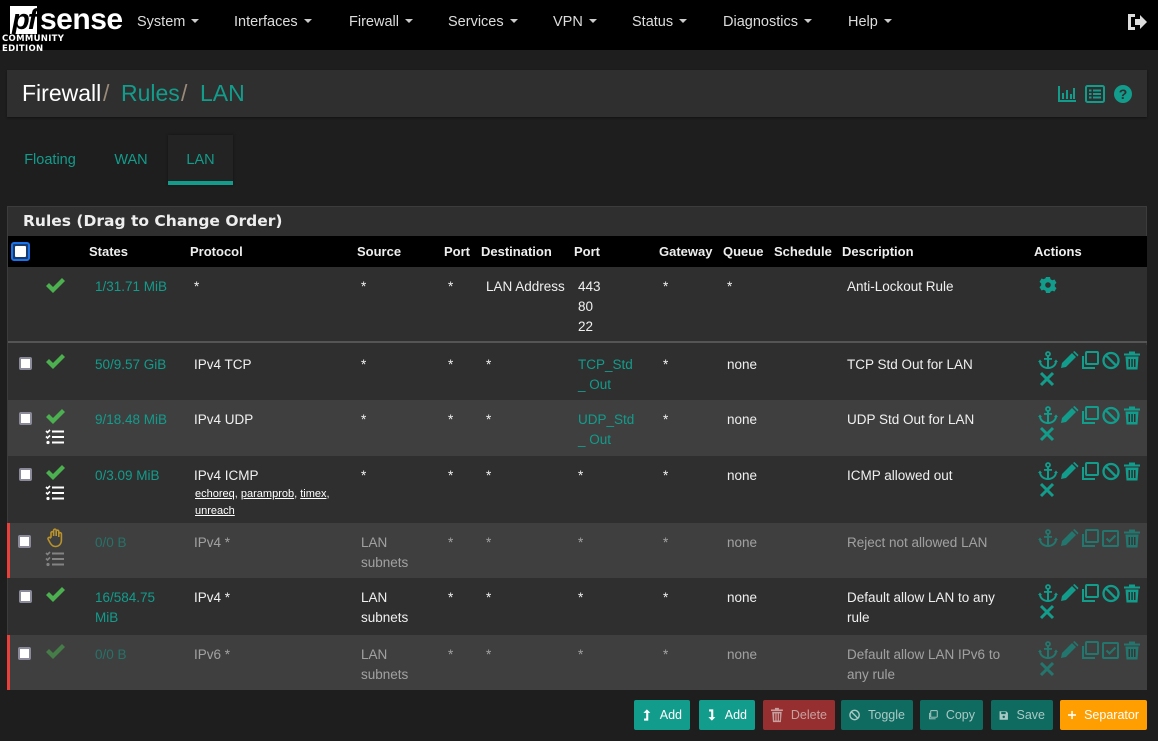  Describe the element at coordinates (1048, 285) in the screenshot. I see `gear-icon` at that location.